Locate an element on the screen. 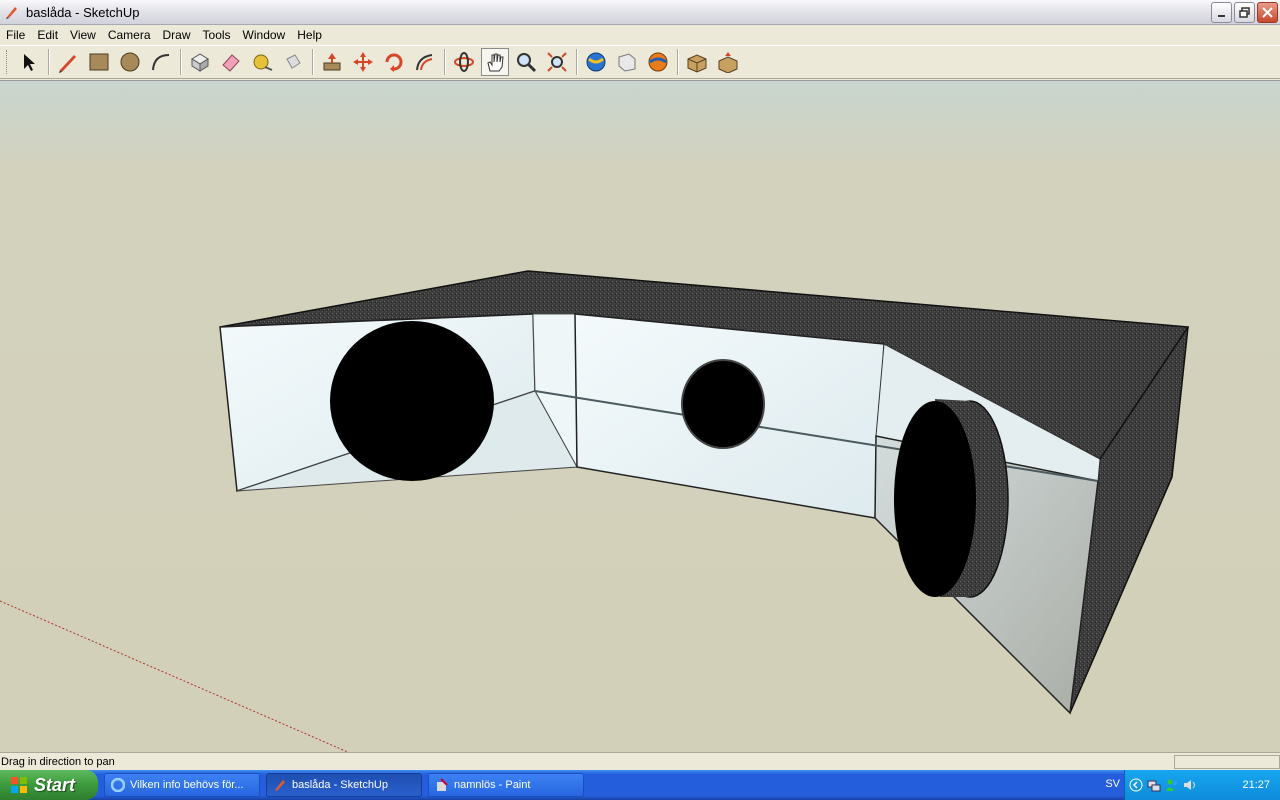 This screenshot has width=1280, height=800. circle-tool is located at coordinates (130, 62).